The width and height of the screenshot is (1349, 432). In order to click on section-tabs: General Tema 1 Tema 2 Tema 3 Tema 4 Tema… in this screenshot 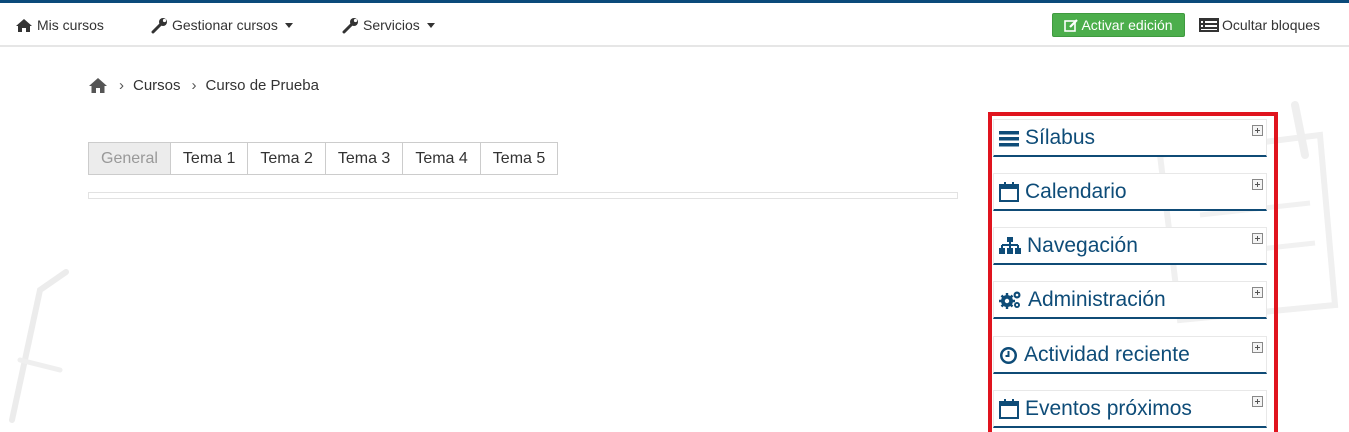, I will do `click(323, 158)`.